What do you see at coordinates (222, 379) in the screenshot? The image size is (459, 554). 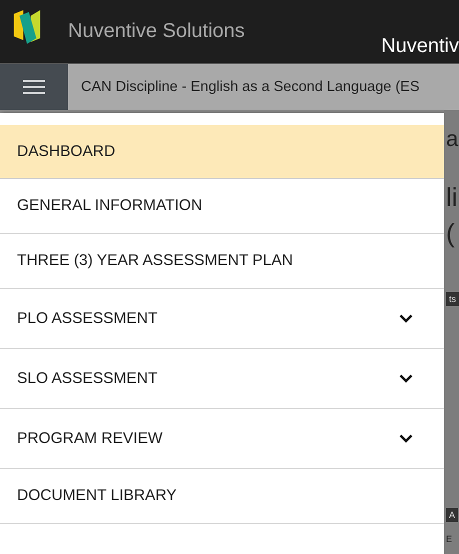 I see `menu-item: SLO ASSESSMENT` at bounding box center [222, 379].